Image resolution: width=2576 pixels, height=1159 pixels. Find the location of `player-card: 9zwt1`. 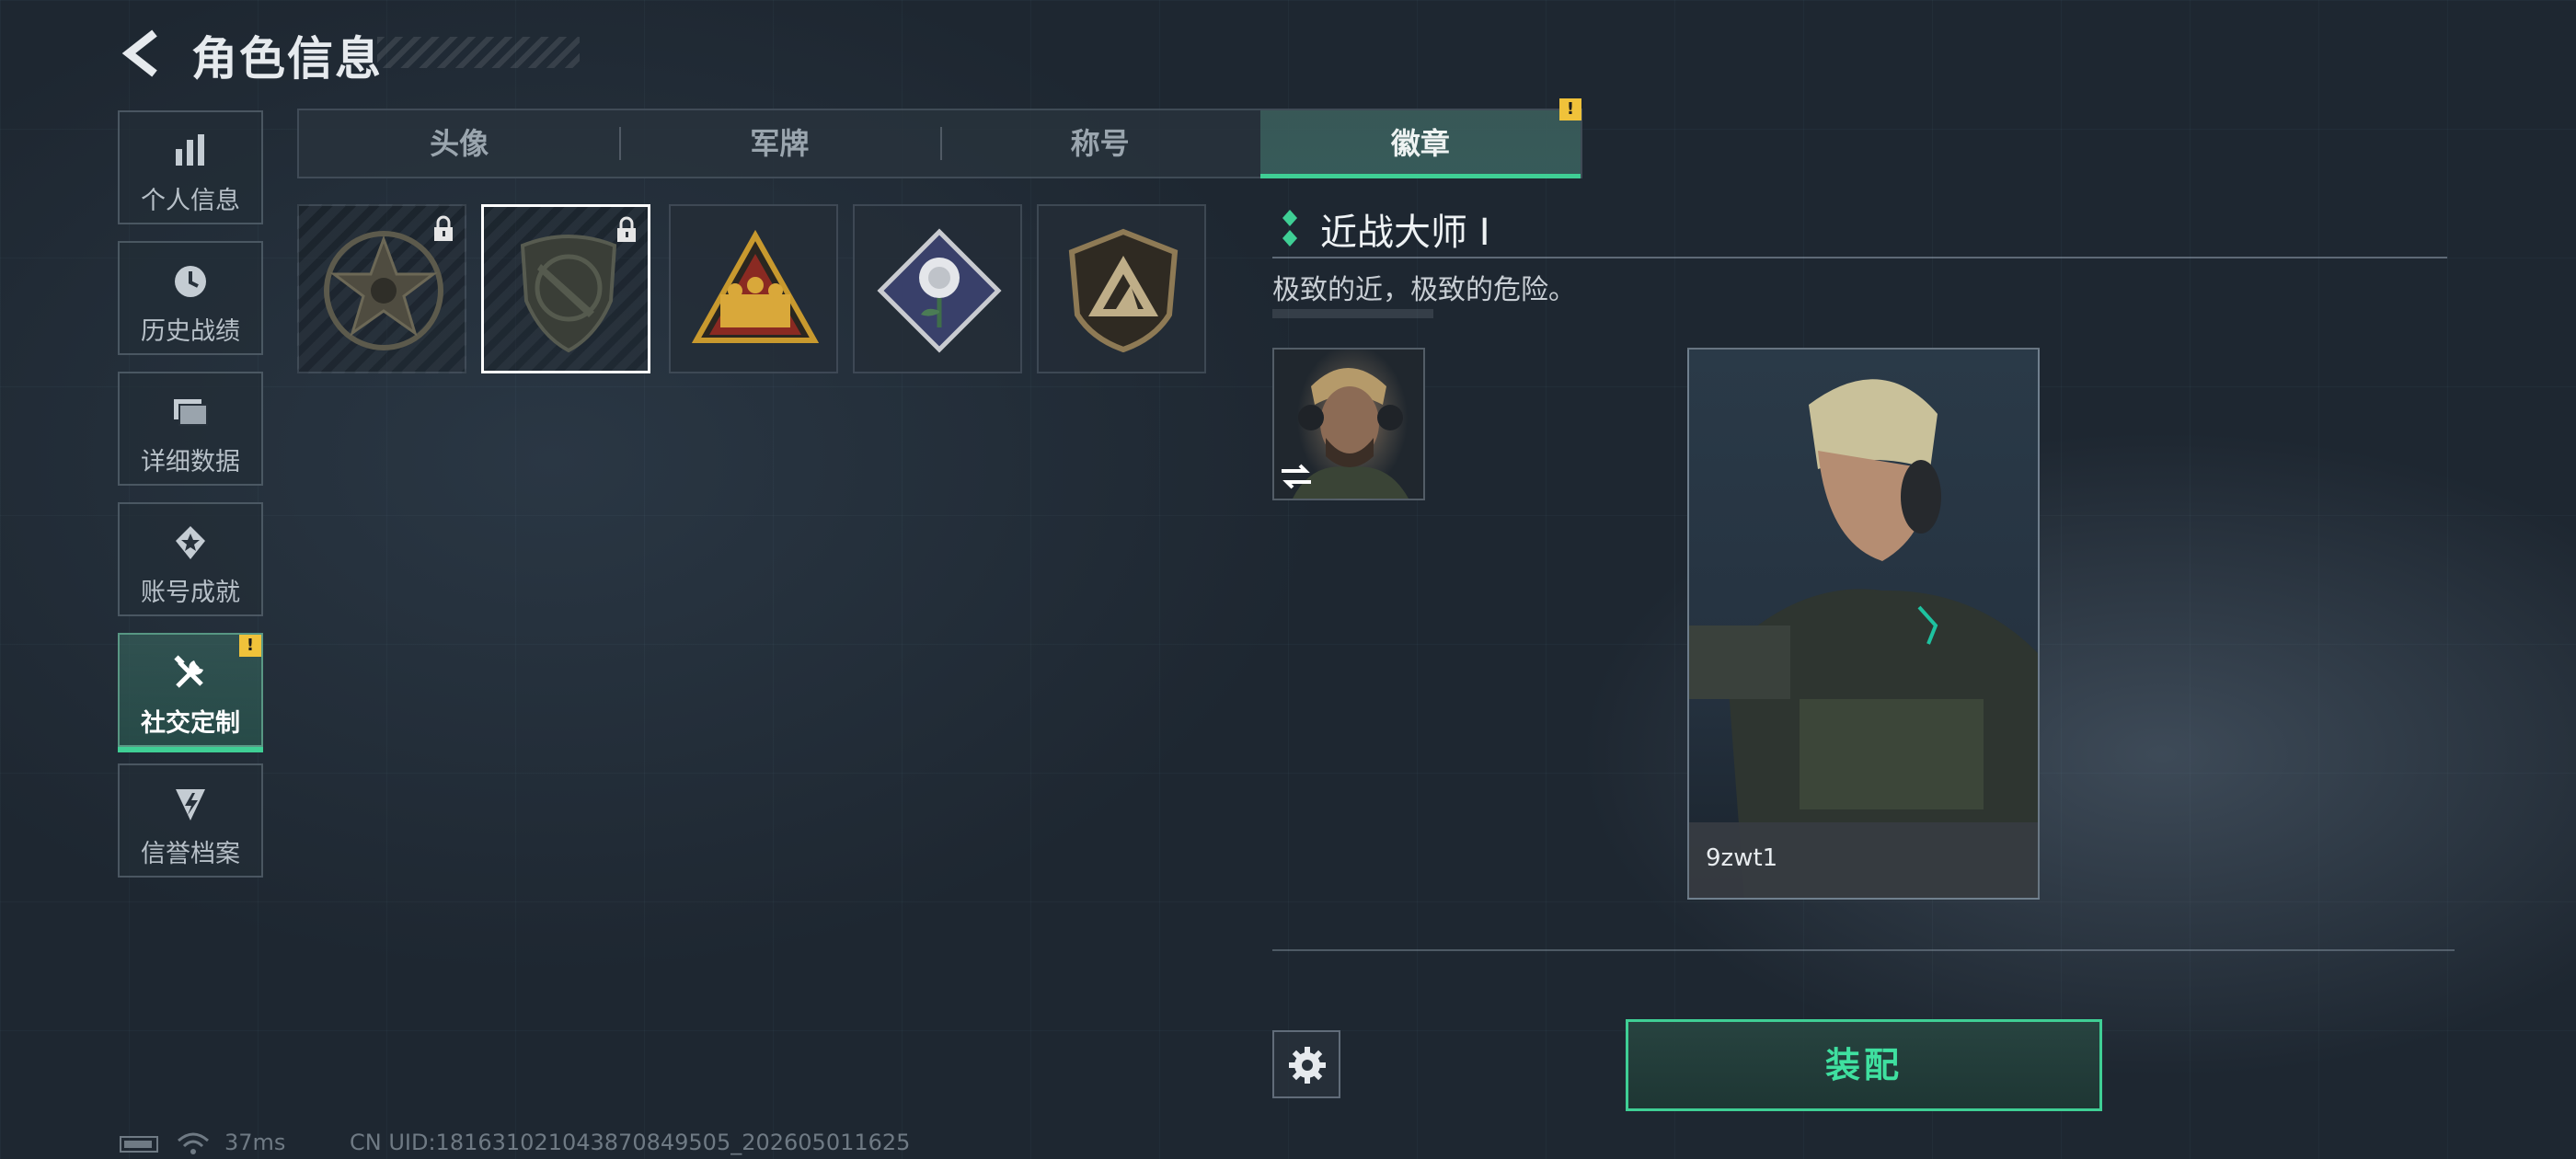

player-card: 9zwt1 is located at coordinates (1863, 624).